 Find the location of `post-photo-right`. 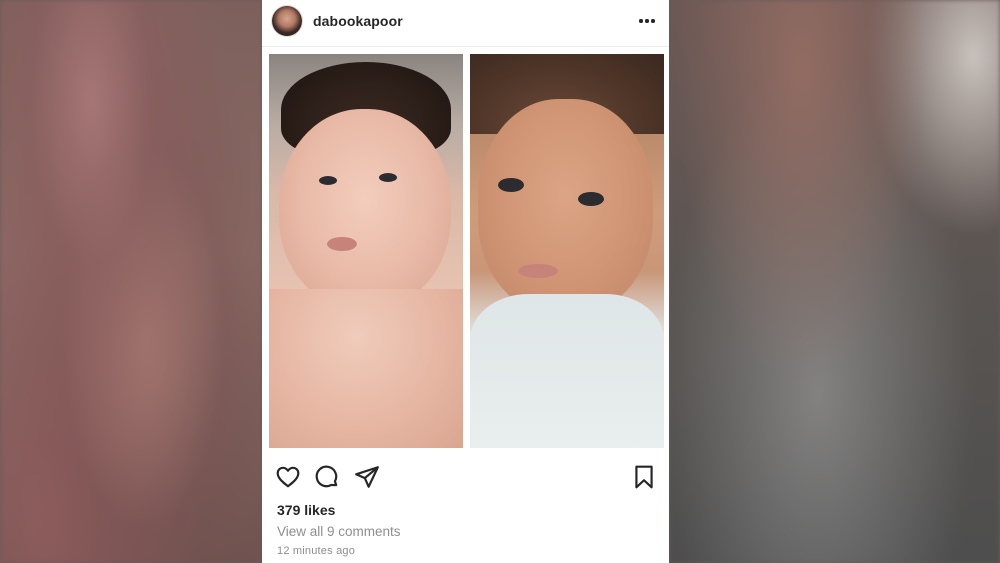

post-photo-right is located at coordinates (567, 251).